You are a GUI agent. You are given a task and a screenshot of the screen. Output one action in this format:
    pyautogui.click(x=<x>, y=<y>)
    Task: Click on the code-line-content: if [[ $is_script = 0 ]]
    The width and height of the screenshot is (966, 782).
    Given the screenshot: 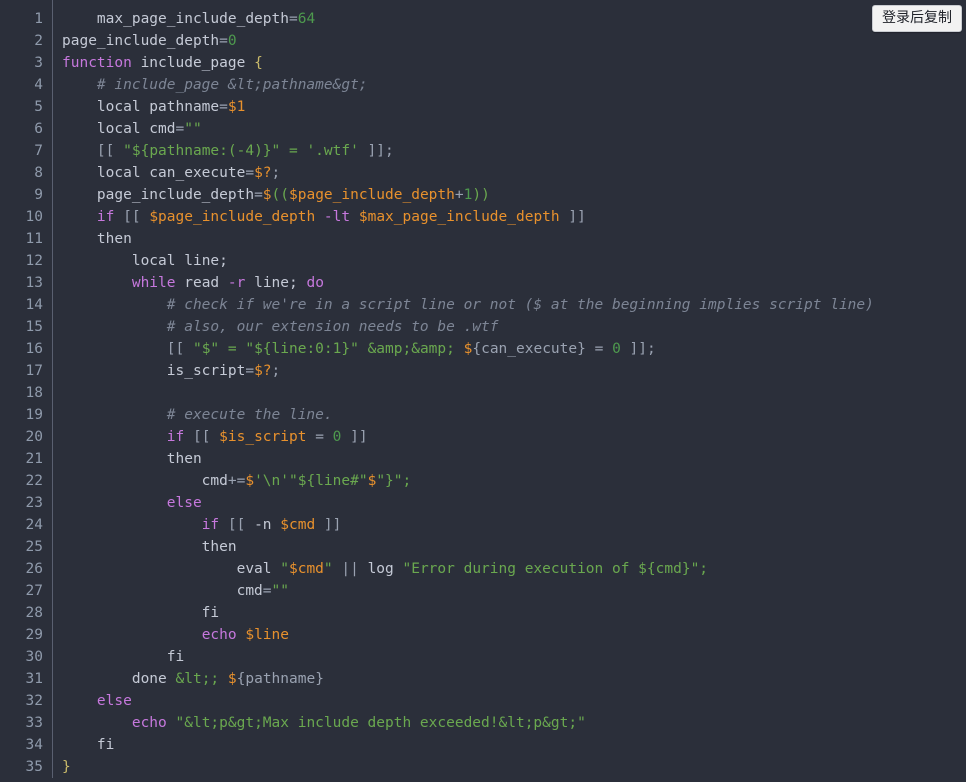 What is the action you would take?
    pyautogui.click(x=463, y=437)
    